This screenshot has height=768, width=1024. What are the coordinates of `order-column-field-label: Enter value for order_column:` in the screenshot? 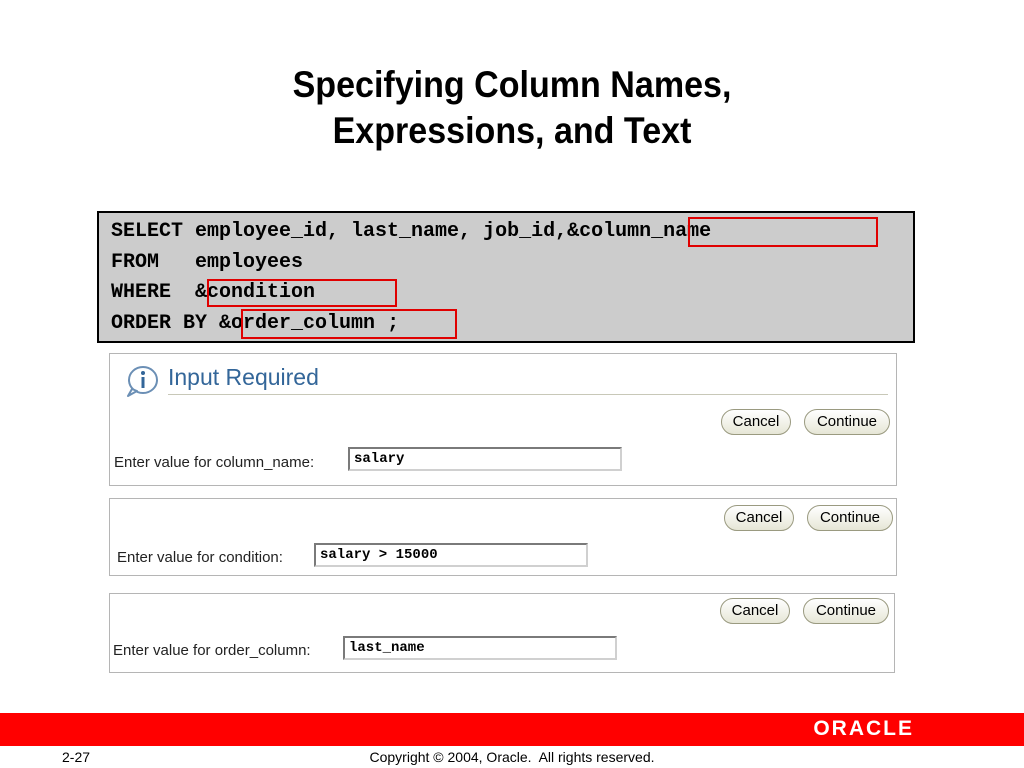 It's located at (212, 650).